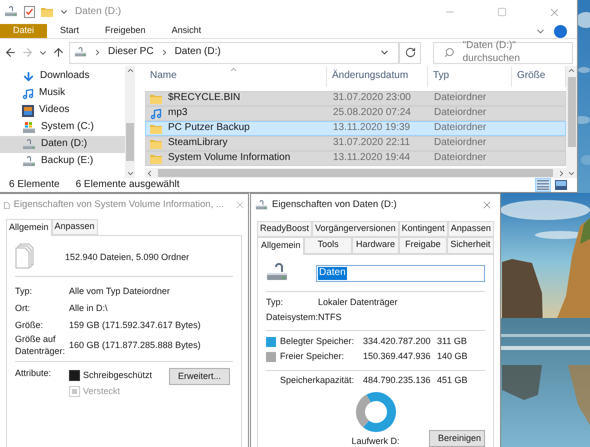 The width and height of the screenshot is (590, 447). I want to click on ribbon-tab: Start, so click(69, 31).